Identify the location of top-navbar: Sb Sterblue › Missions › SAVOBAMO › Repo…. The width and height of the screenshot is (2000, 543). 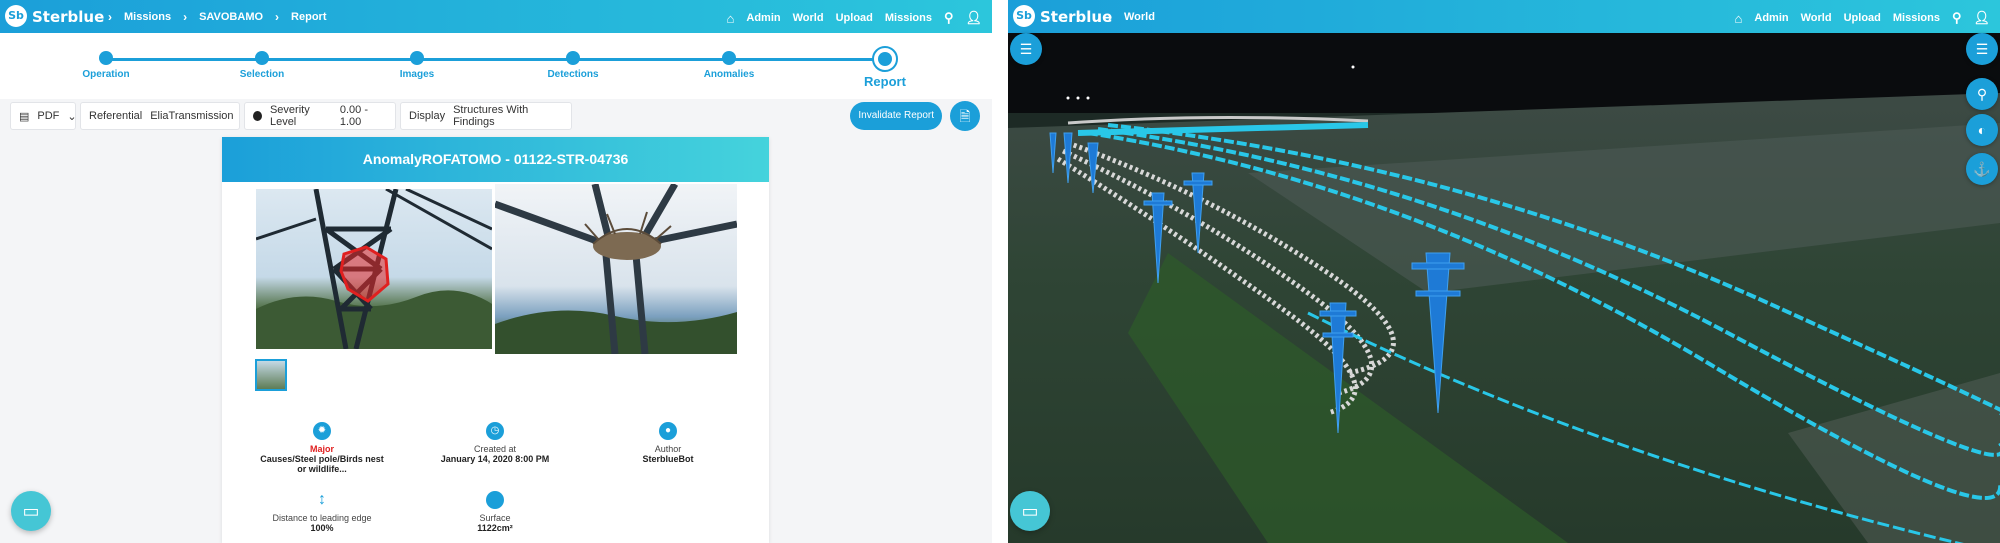
(496, 16).